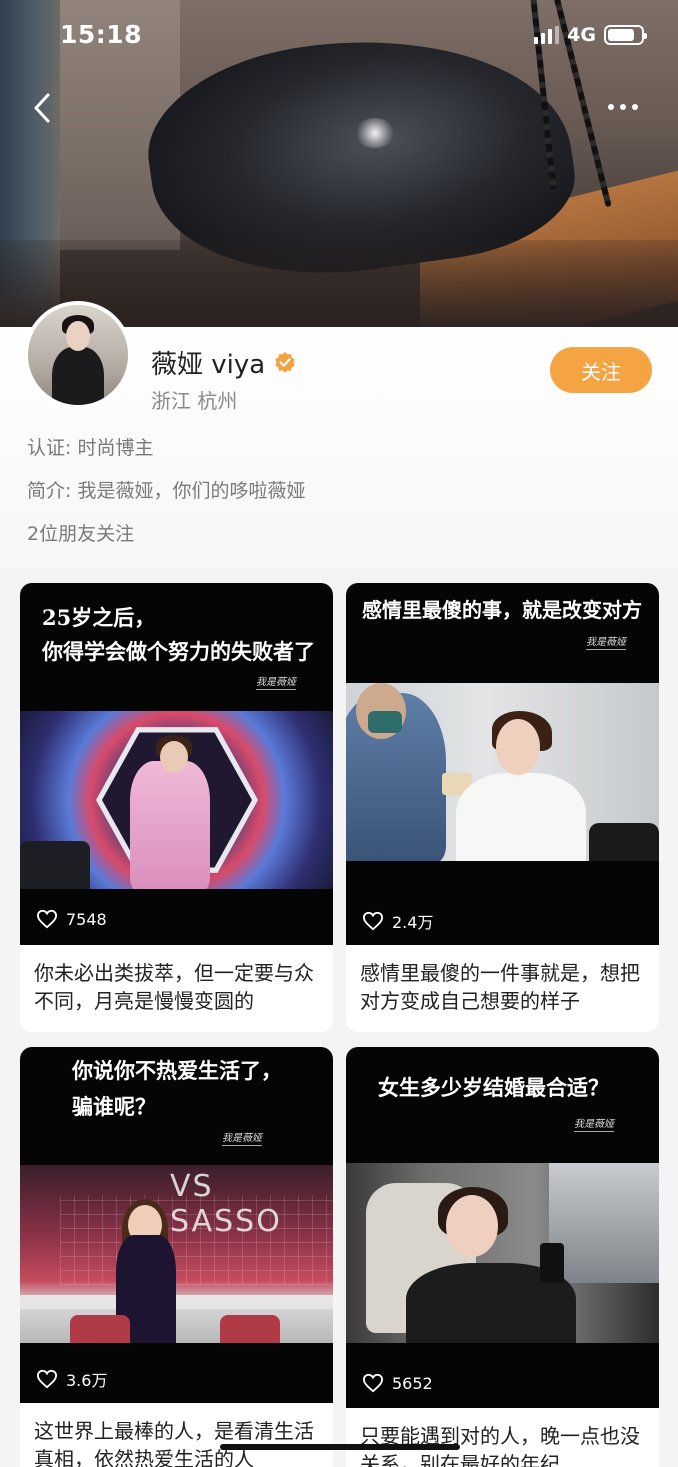  I want to click on post-headline: 女生多少岁结婚最合适？, so click(493, 1087).